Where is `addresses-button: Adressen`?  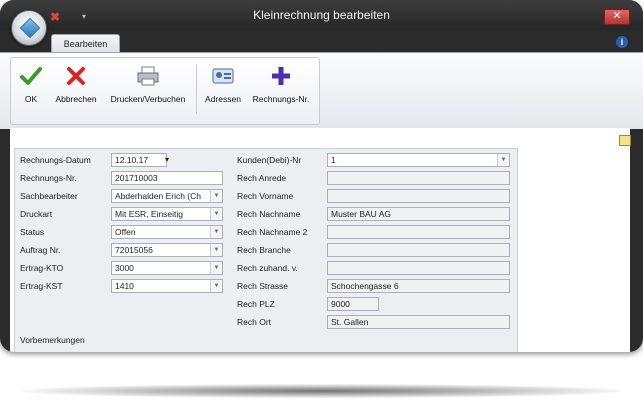 addresses-button: Adressen is located at coordinates (223, 84).